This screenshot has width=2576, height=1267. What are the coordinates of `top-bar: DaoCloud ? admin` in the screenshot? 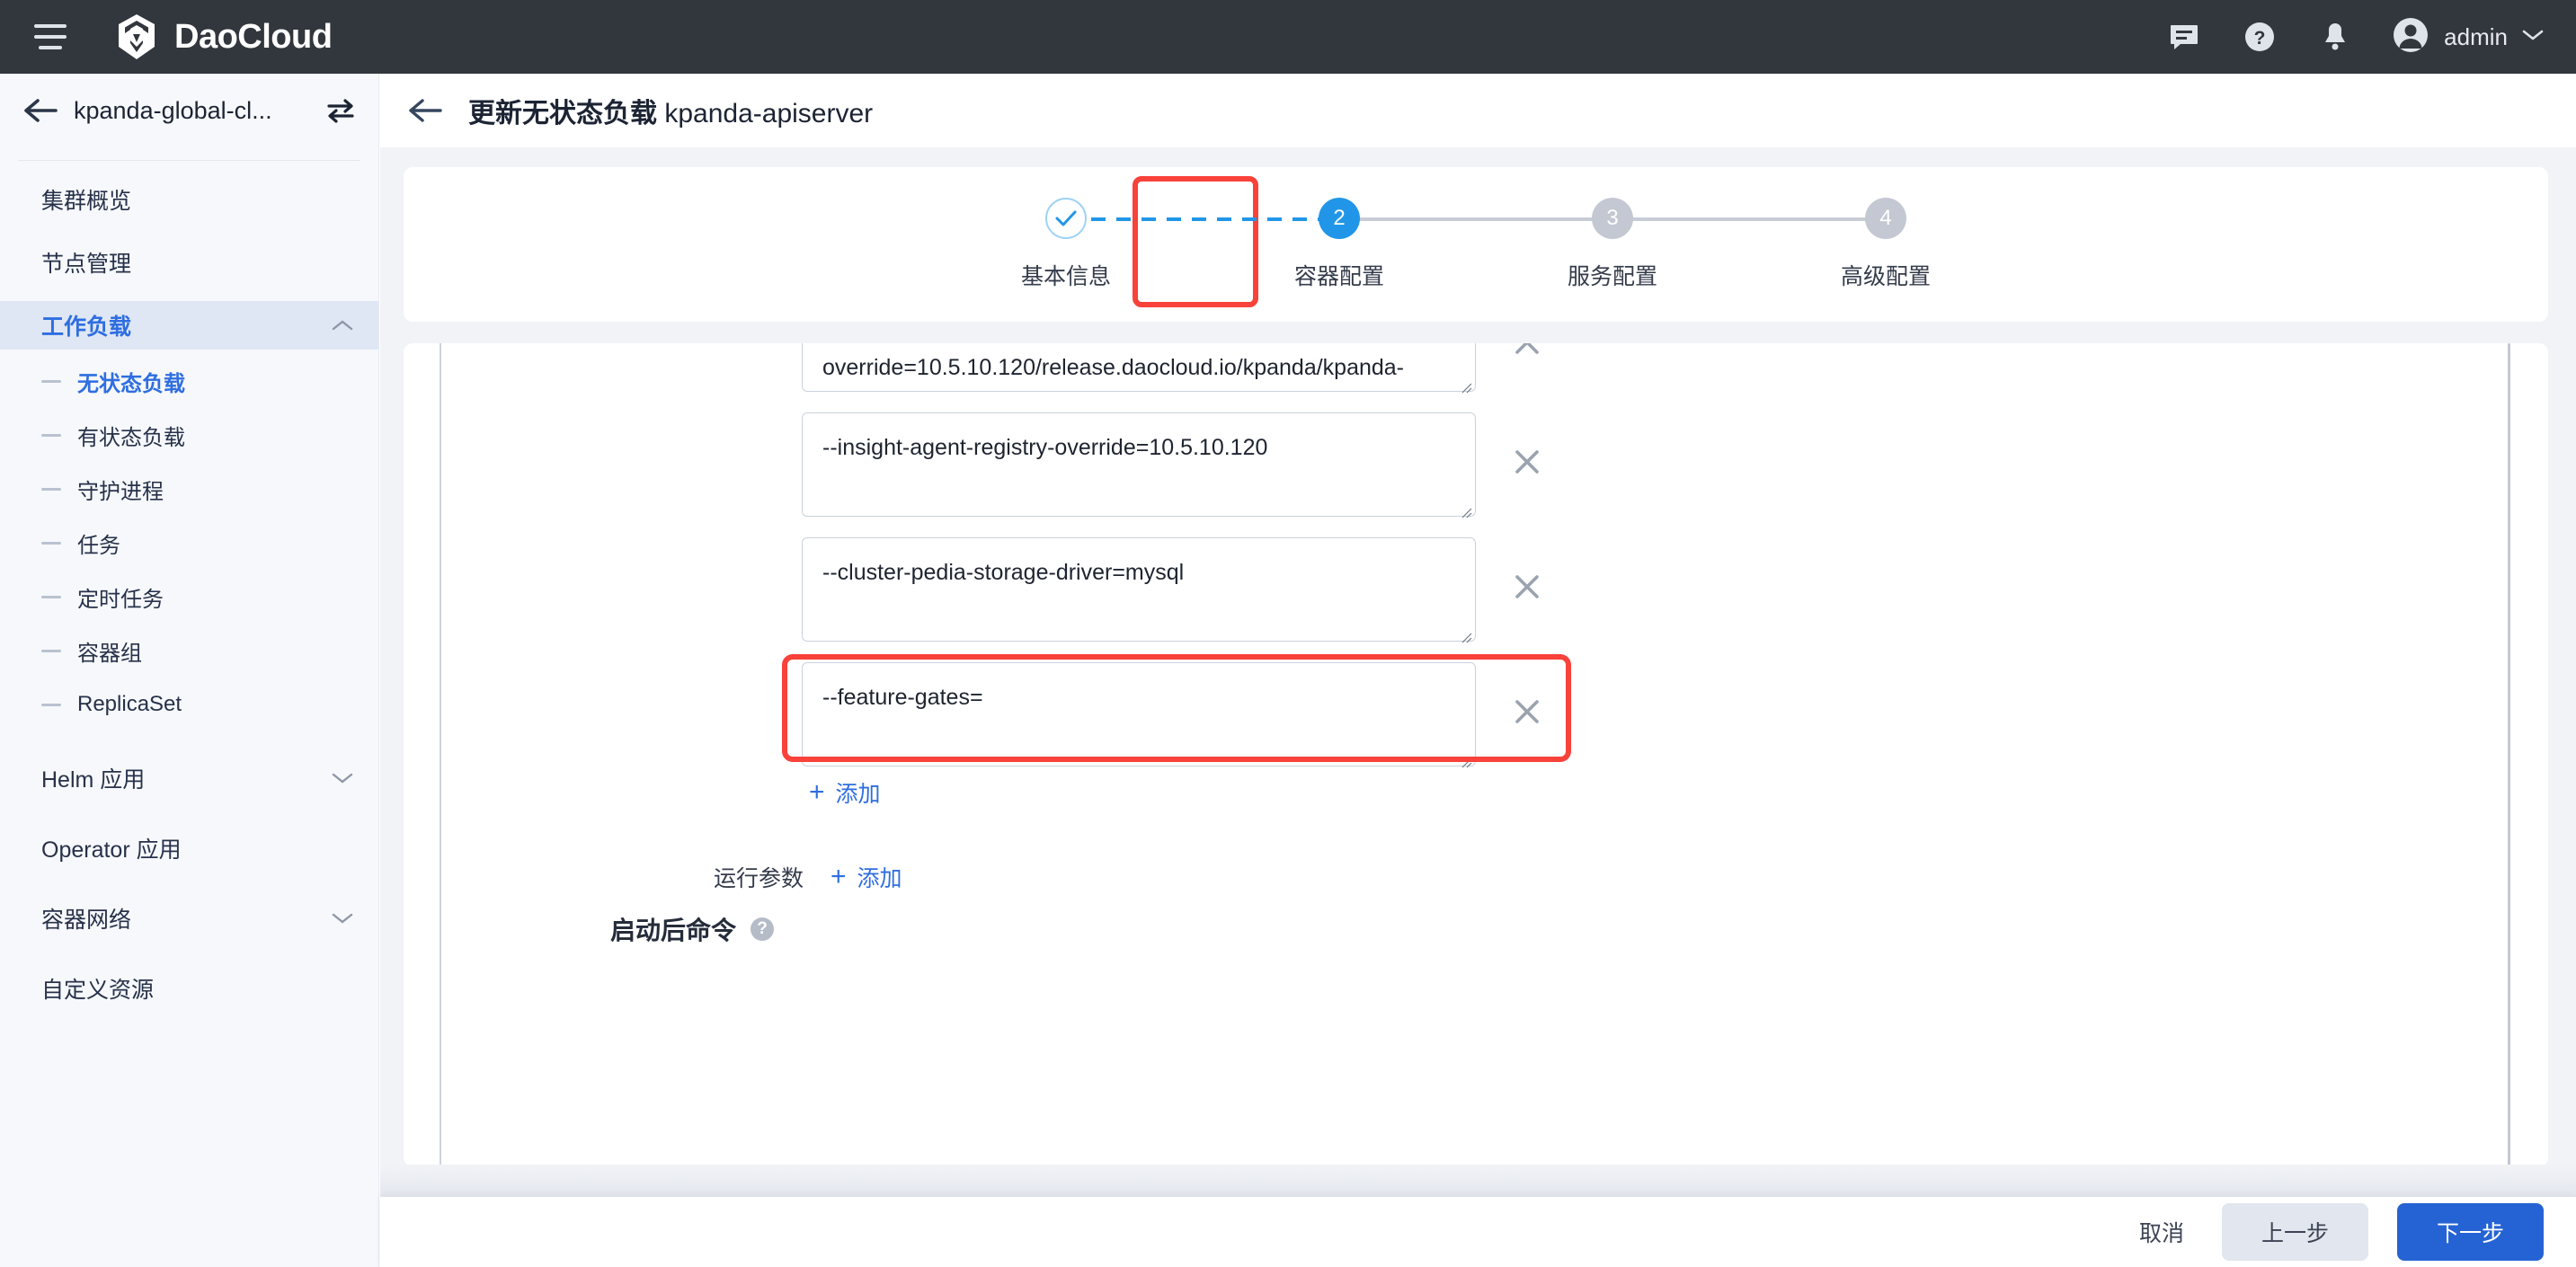 It's located at (1288, 37).